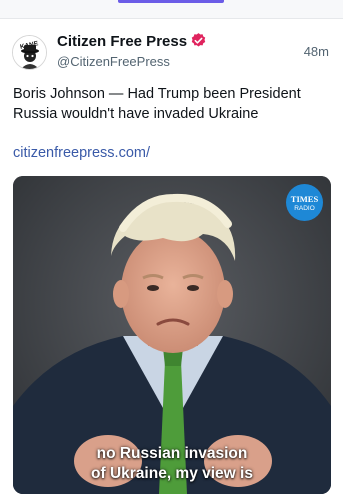  What do you see at coordinates (122, 42) in the screenshot?
I see `author-name: Citizen Free Press` at bounding box center [122, 42].